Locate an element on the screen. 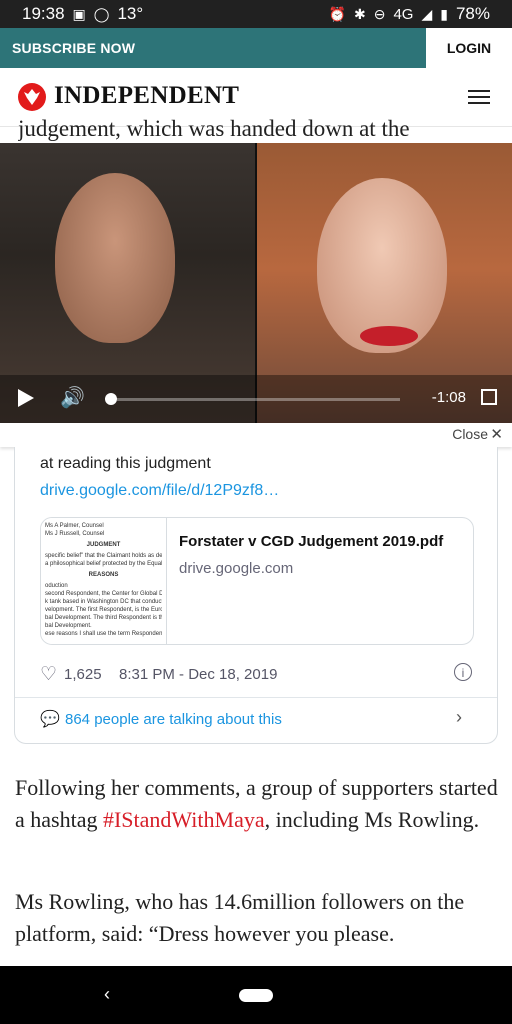 This screenshot has height=1024, width=512. dnd-icon: ⊖ is located at coordinates (379, 13).